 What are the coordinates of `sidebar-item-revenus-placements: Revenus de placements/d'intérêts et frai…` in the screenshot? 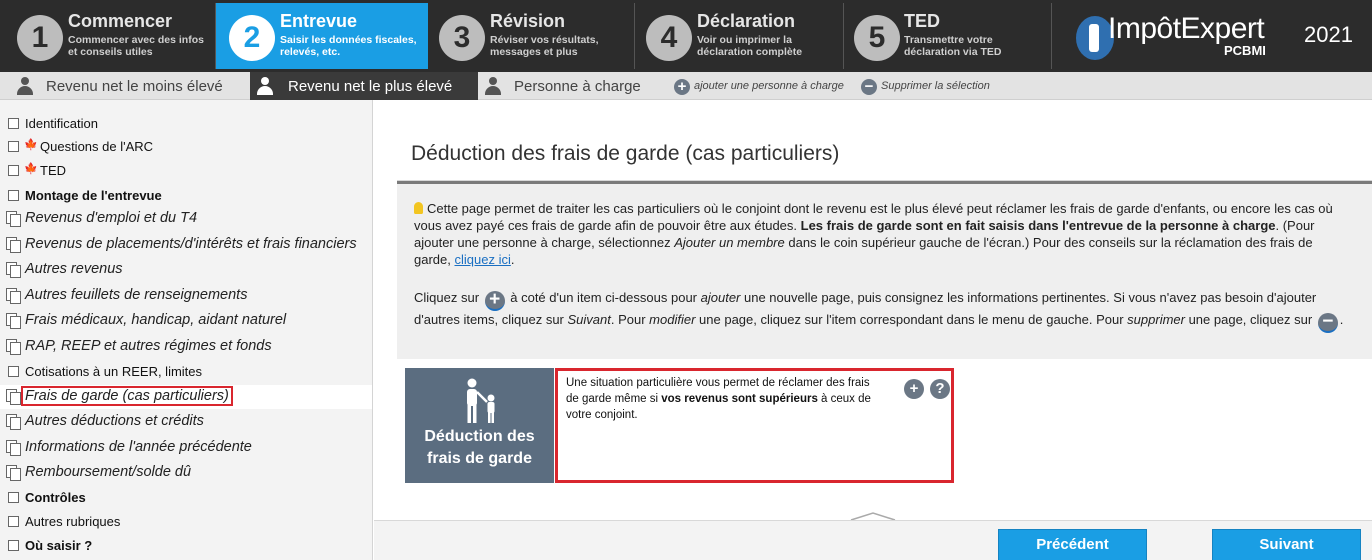 It's located at (186, 245).